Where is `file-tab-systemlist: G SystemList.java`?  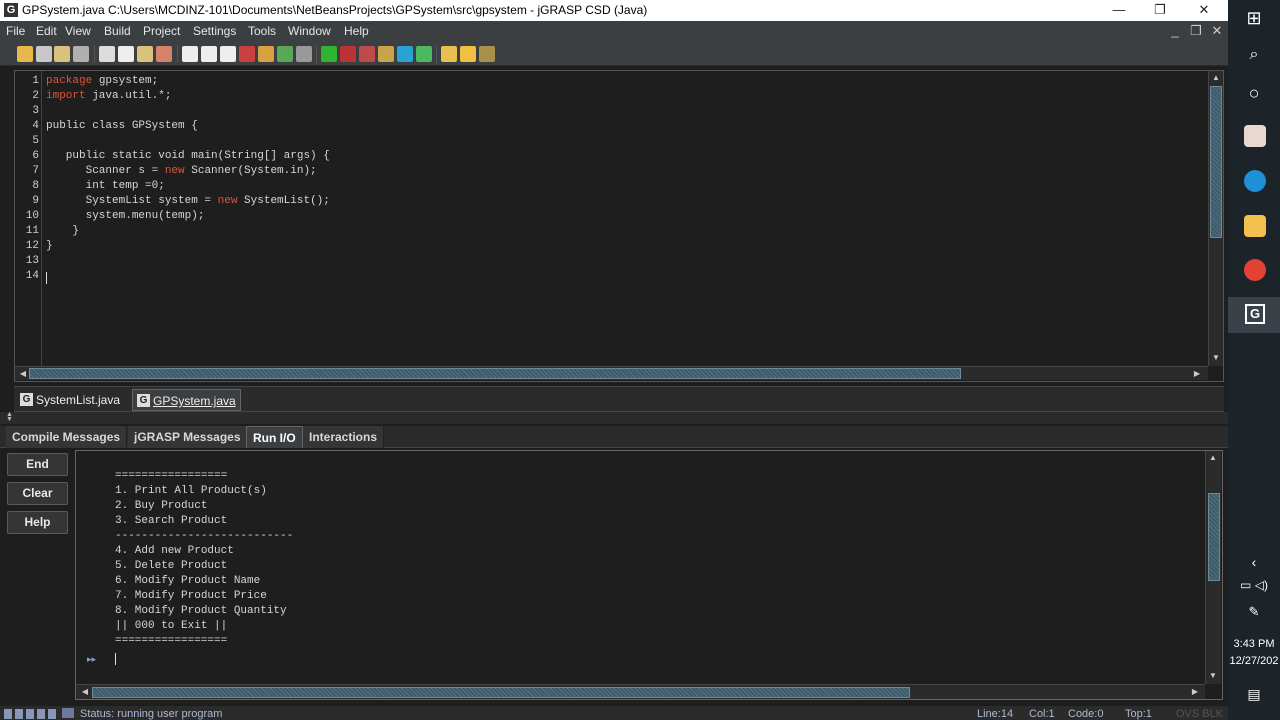 file-tab-systemlist: G SystemList.java is located at coordinates (70, 400).